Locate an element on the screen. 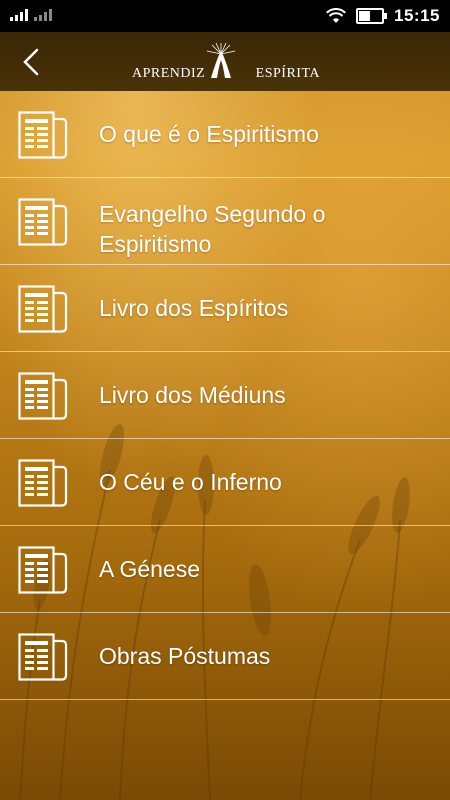  menu-item-livro-espiritos: Livro dos Espíritos is located at coordinates (225, 308).